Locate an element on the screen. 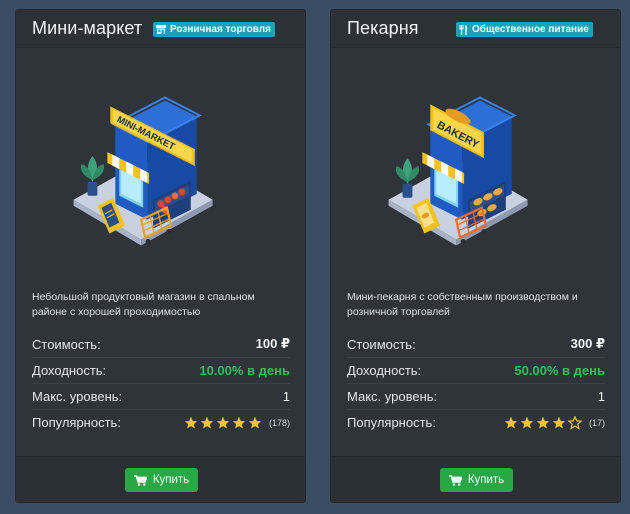 This screenshot has height=514, width=630. card-header: Мини-маркет Розничная торговля is located at coordinates (160, 29).